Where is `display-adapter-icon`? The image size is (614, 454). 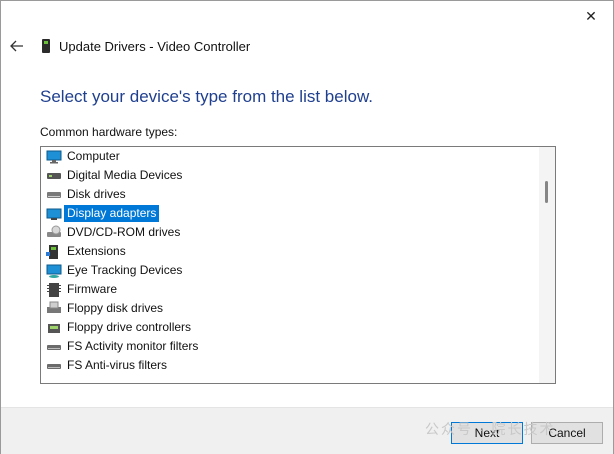
display-adapter-icon is located at coordinates (54, 214).